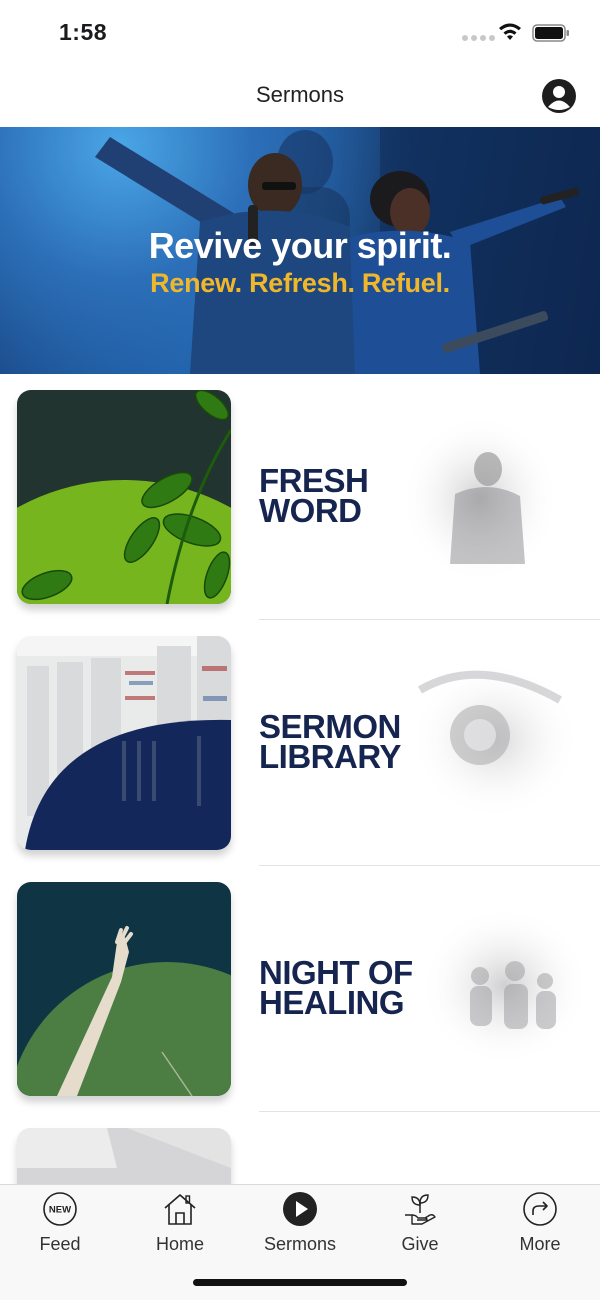 This screenshot has height=1300, width=600. Describe the element at coordinates (540, 1209) in the screenshot. I see `share-arrow-icon` at that location.